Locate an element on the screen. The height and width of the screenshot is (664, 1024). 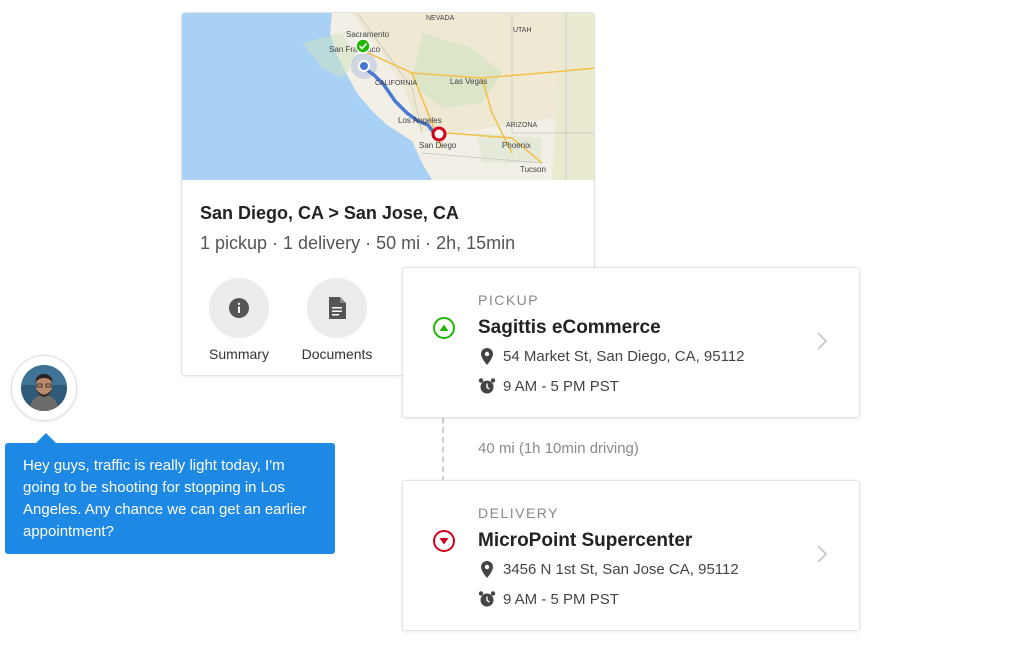
map-label-las-vegas: Las Vegas is located at coordinates (468, 81).